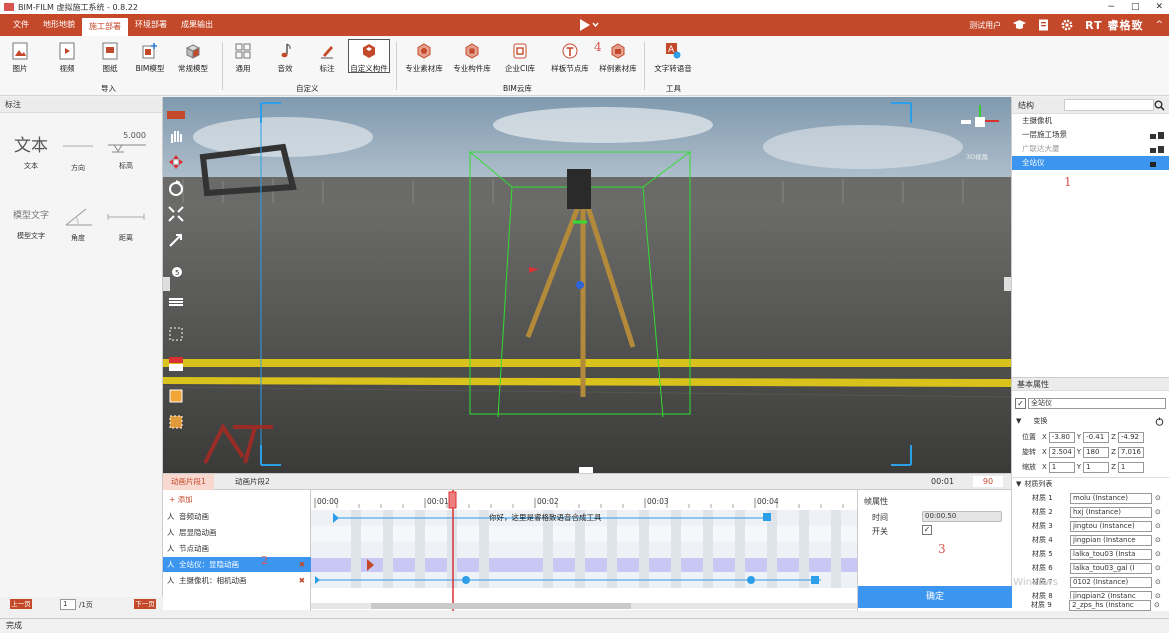 The height and width of the screenshot is (633, 1169). Describe the element at coordinates (110, 58) in the screenshot. I see `drawing-button: 图纸` at that location.